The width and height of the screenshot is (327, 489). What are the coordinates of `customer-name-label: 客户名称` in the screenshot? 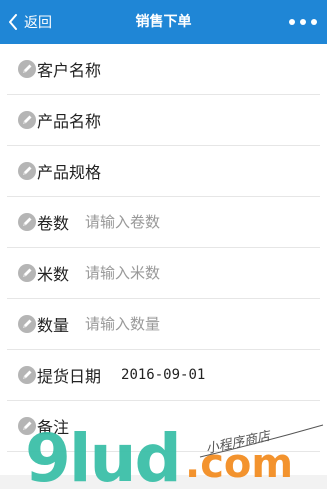 It's located at (69, 70).